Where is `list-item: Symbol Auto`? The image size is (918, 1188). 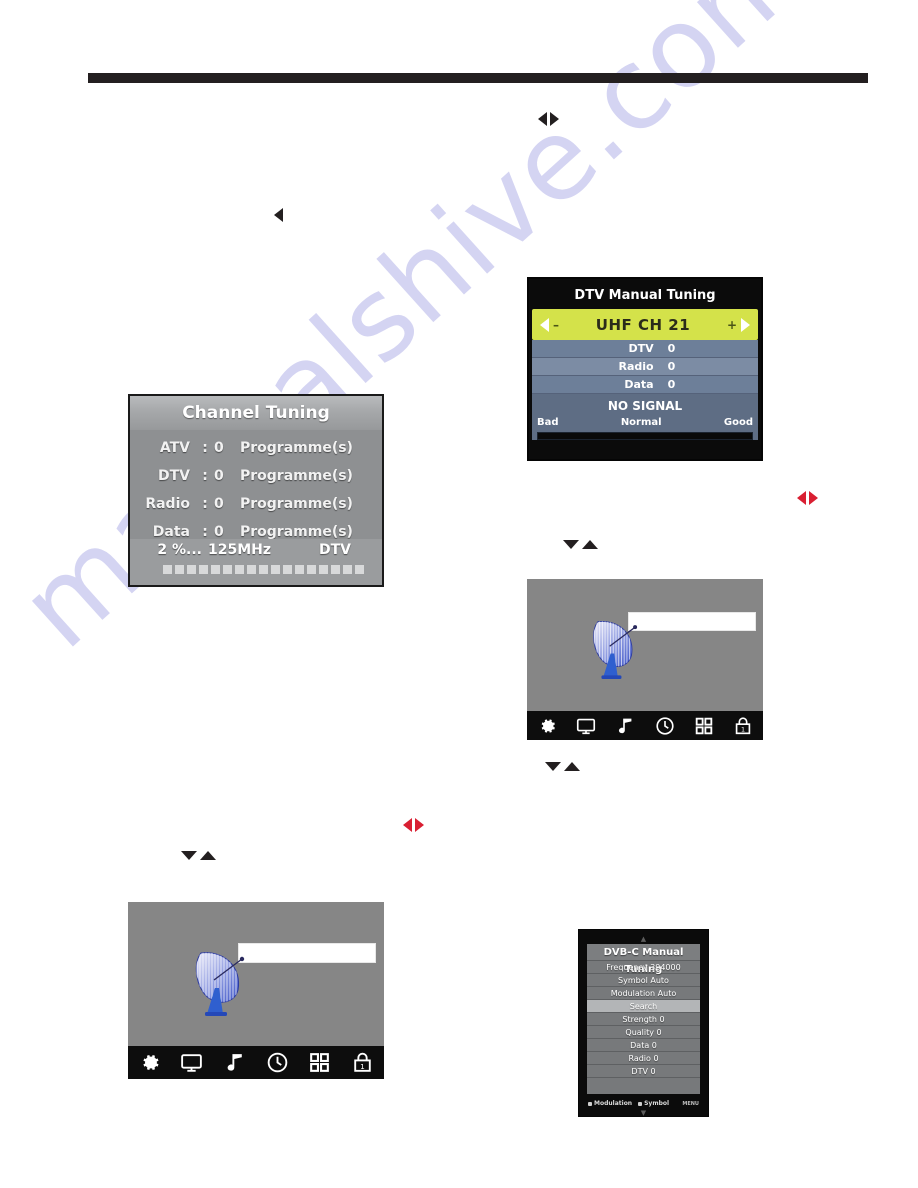 list-item: Symbol Auto is located at coordinates (643, 980).